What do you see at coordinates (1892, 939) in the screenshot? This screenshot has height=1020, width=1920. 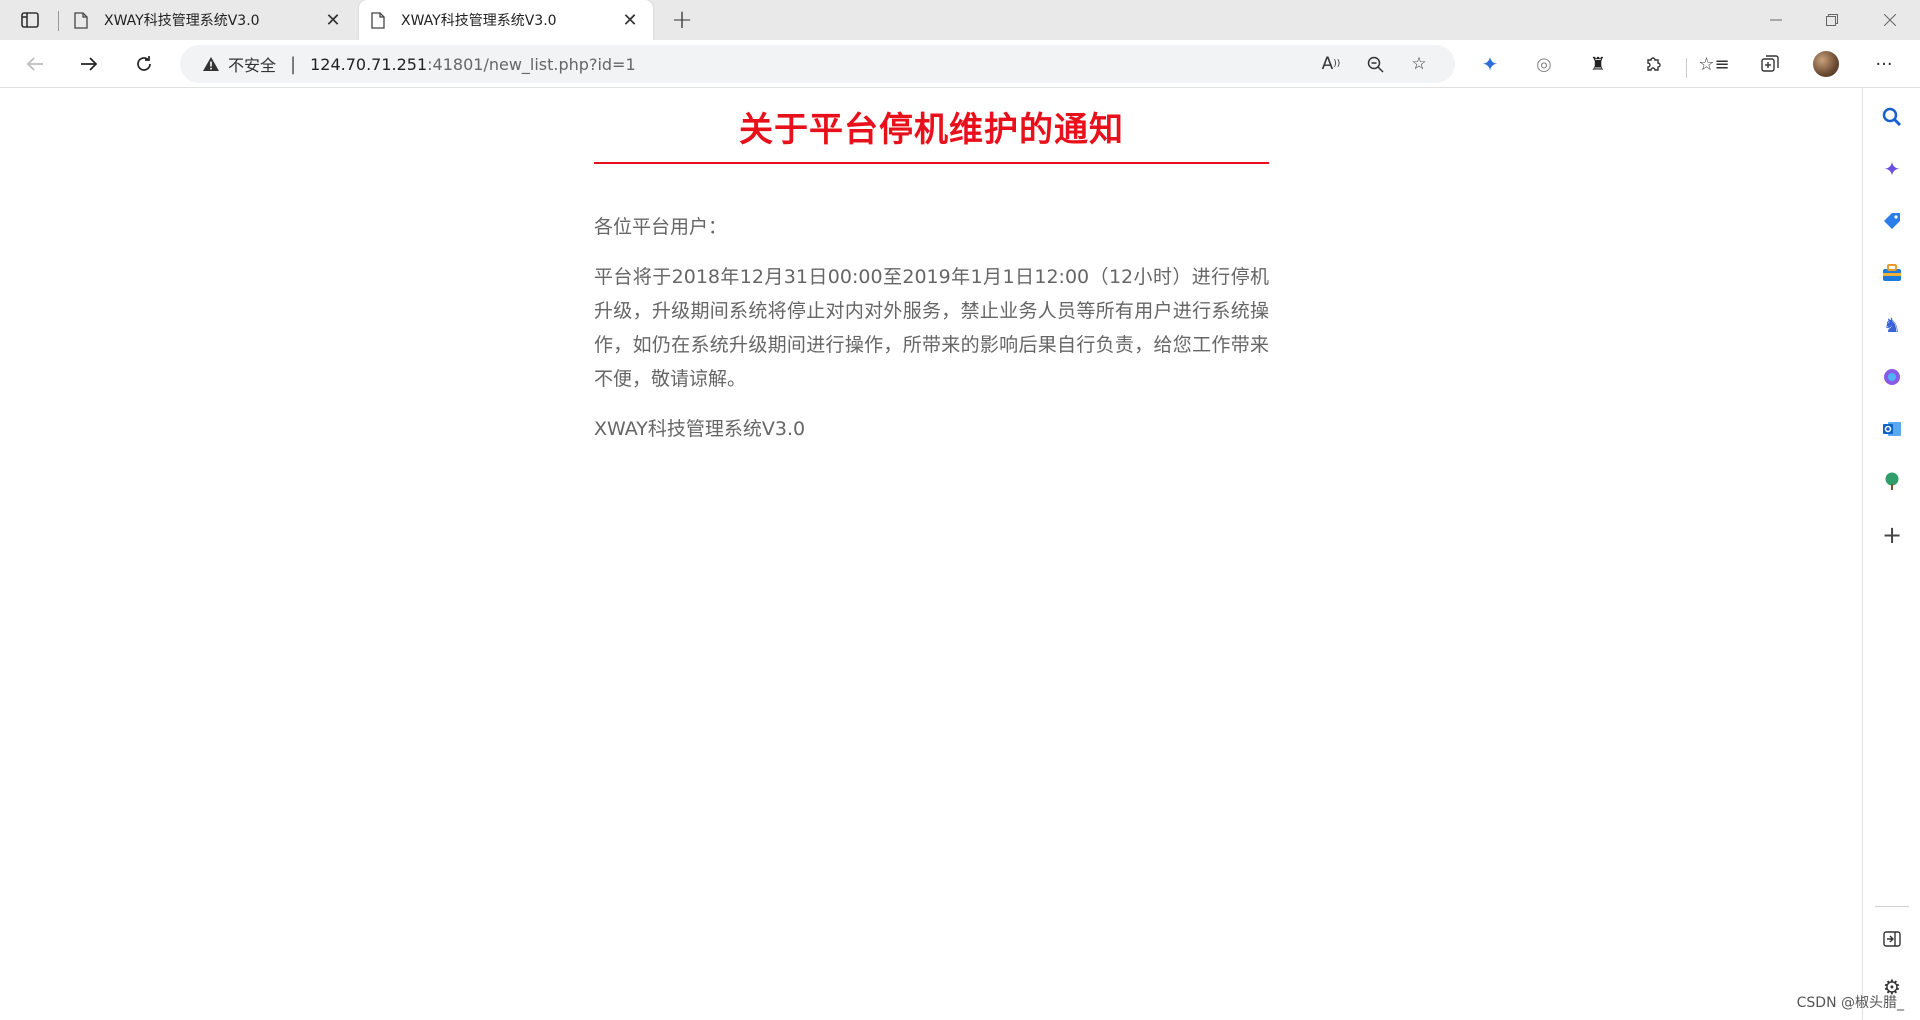 I see `hide-sidebar-icon` at bounding box center [1892, 939].